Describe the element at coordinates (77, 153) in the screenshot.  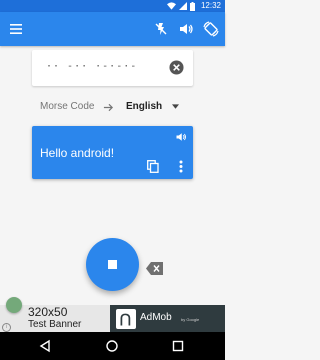
I see `translation-text: Hello android!` at that location.